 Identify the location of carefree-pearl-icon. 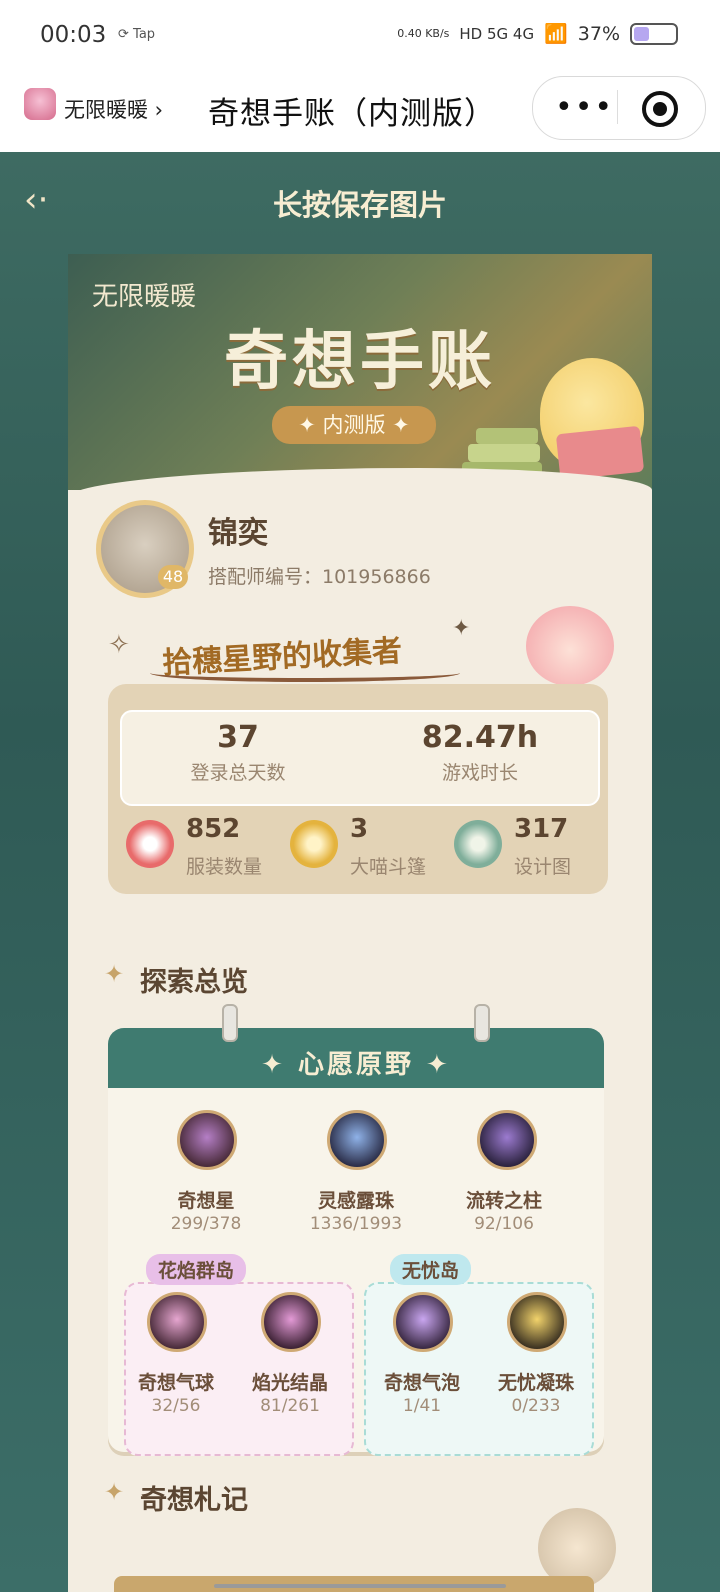
(537, 1322).